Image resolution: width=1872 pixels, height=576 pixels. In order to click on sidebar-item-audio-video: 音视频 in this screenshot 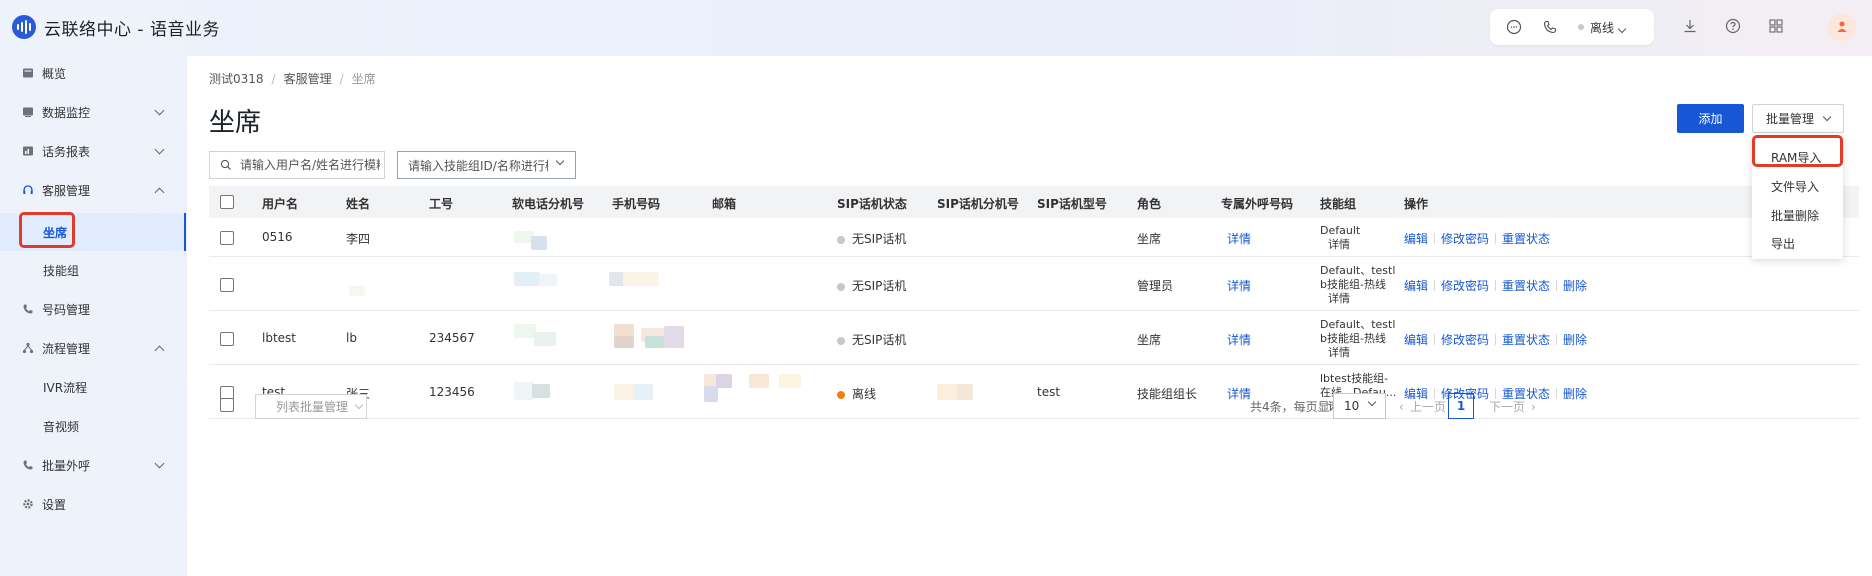, I will do `click(93, 426)`.